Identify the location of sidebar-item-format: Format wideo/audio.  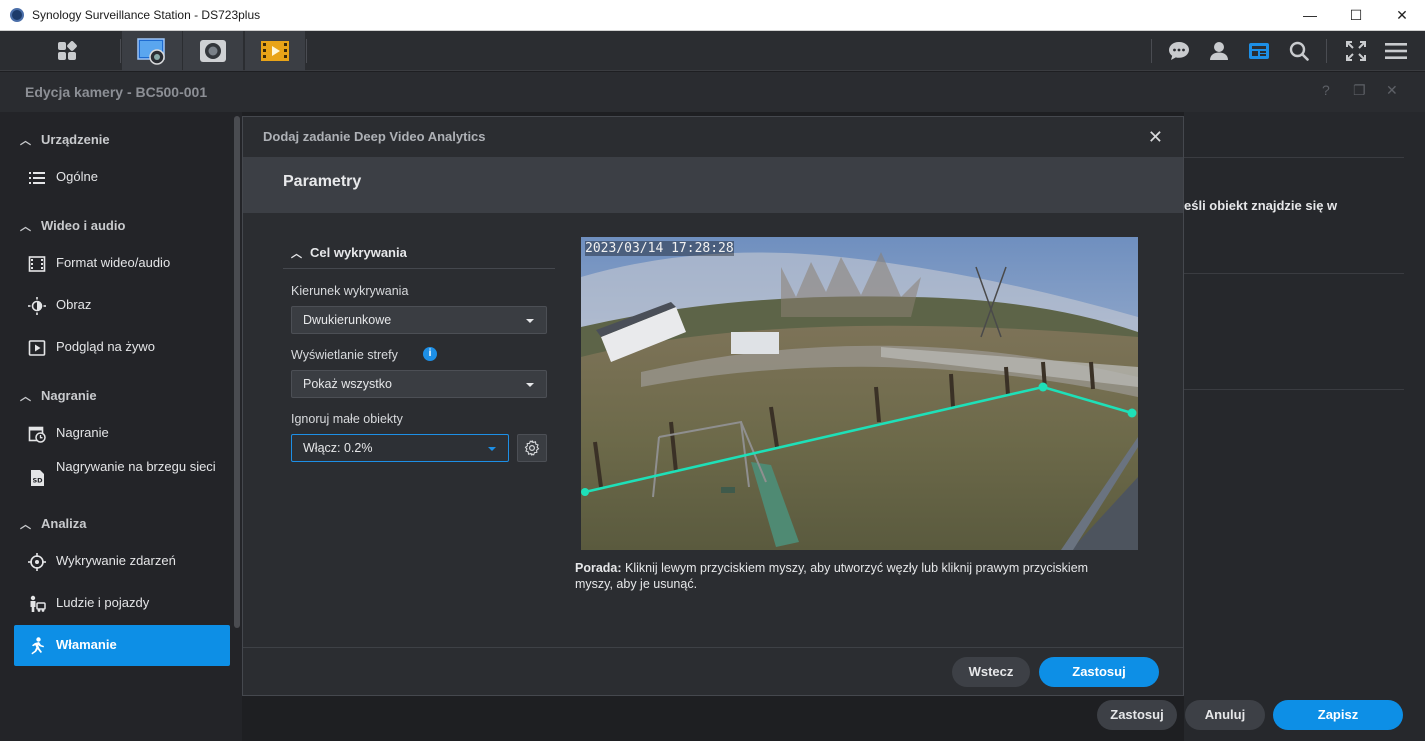
(122, 263).